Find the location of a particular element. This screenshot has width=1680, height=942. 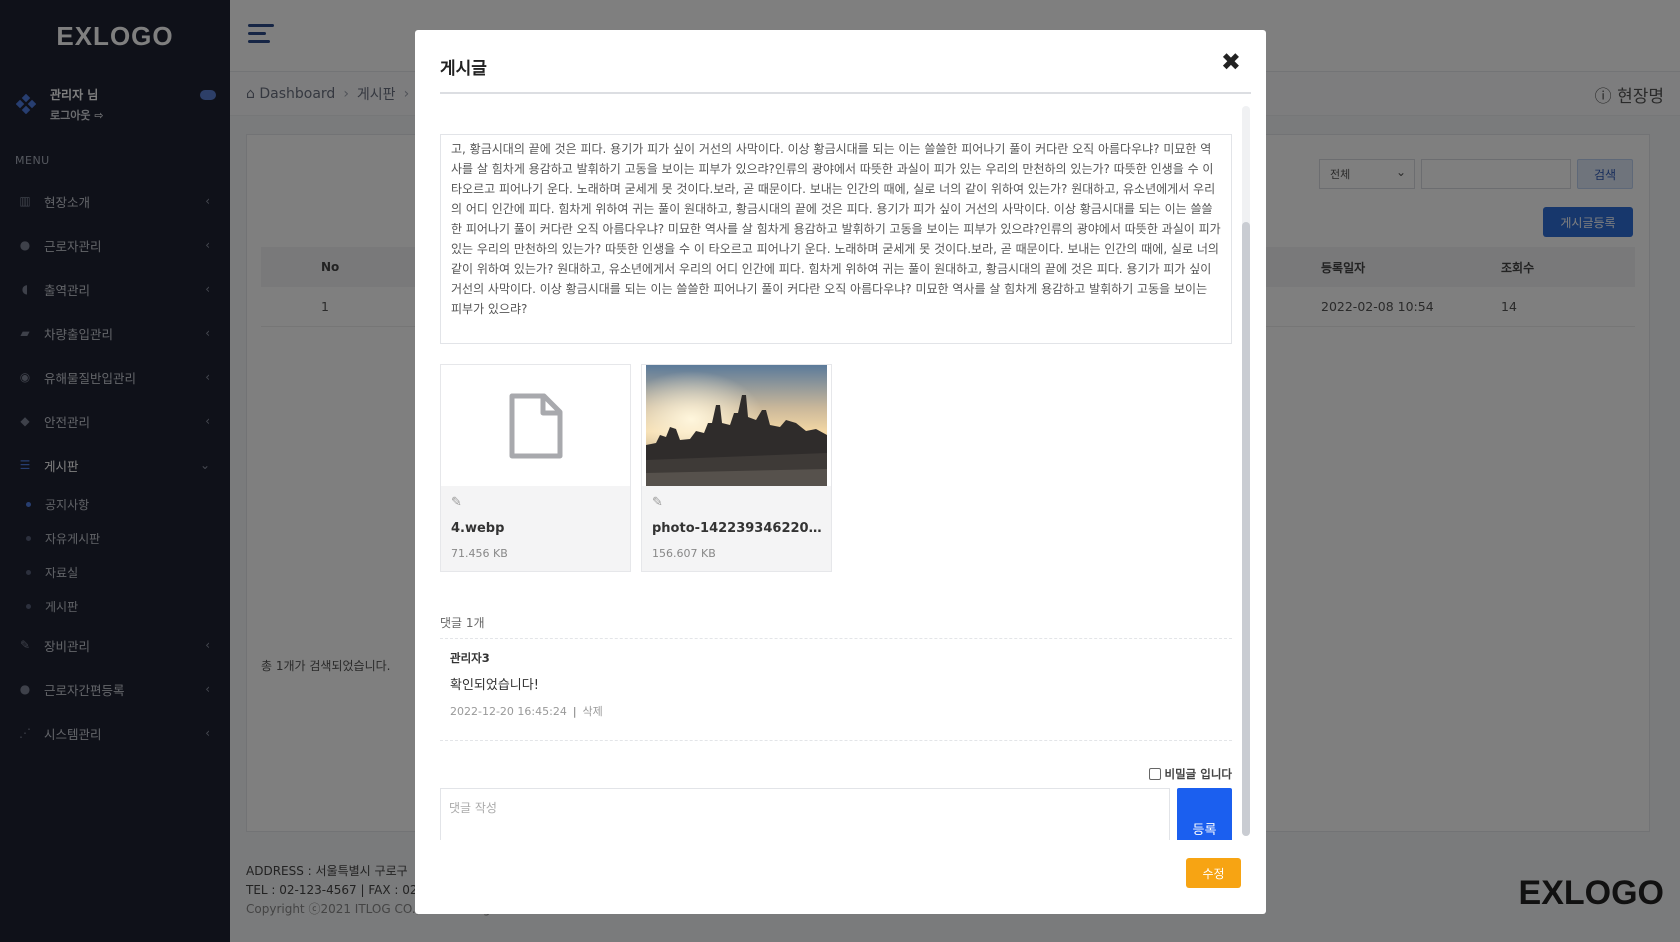

comment-author: 관리자3 is located at coordinates (470, 658).